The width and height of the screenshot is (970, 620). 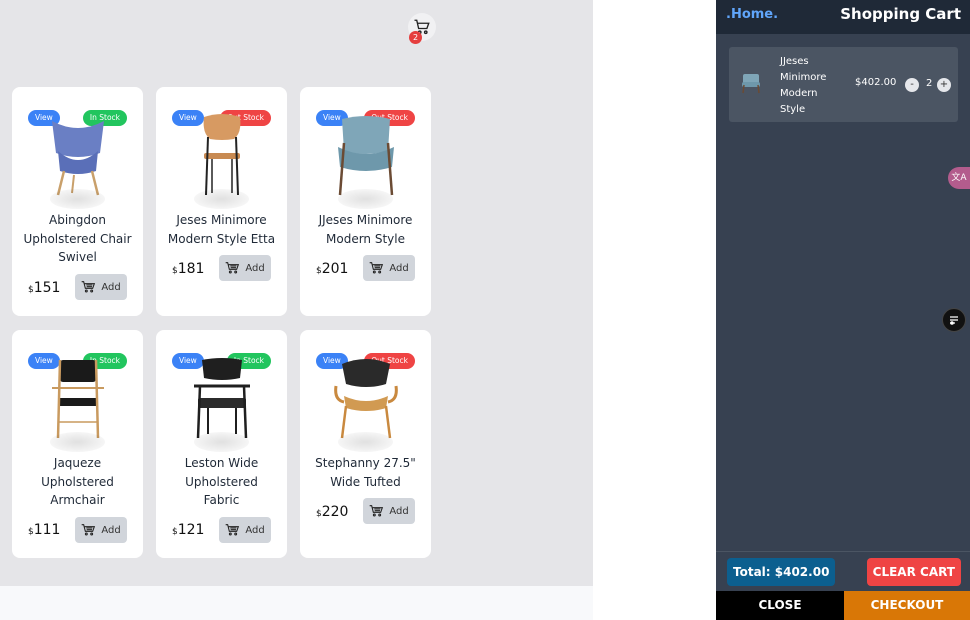 What do you see at coordinates (751, 84) in the screenshot?
I see `cart-item-image` at bounding box center [751, 84].